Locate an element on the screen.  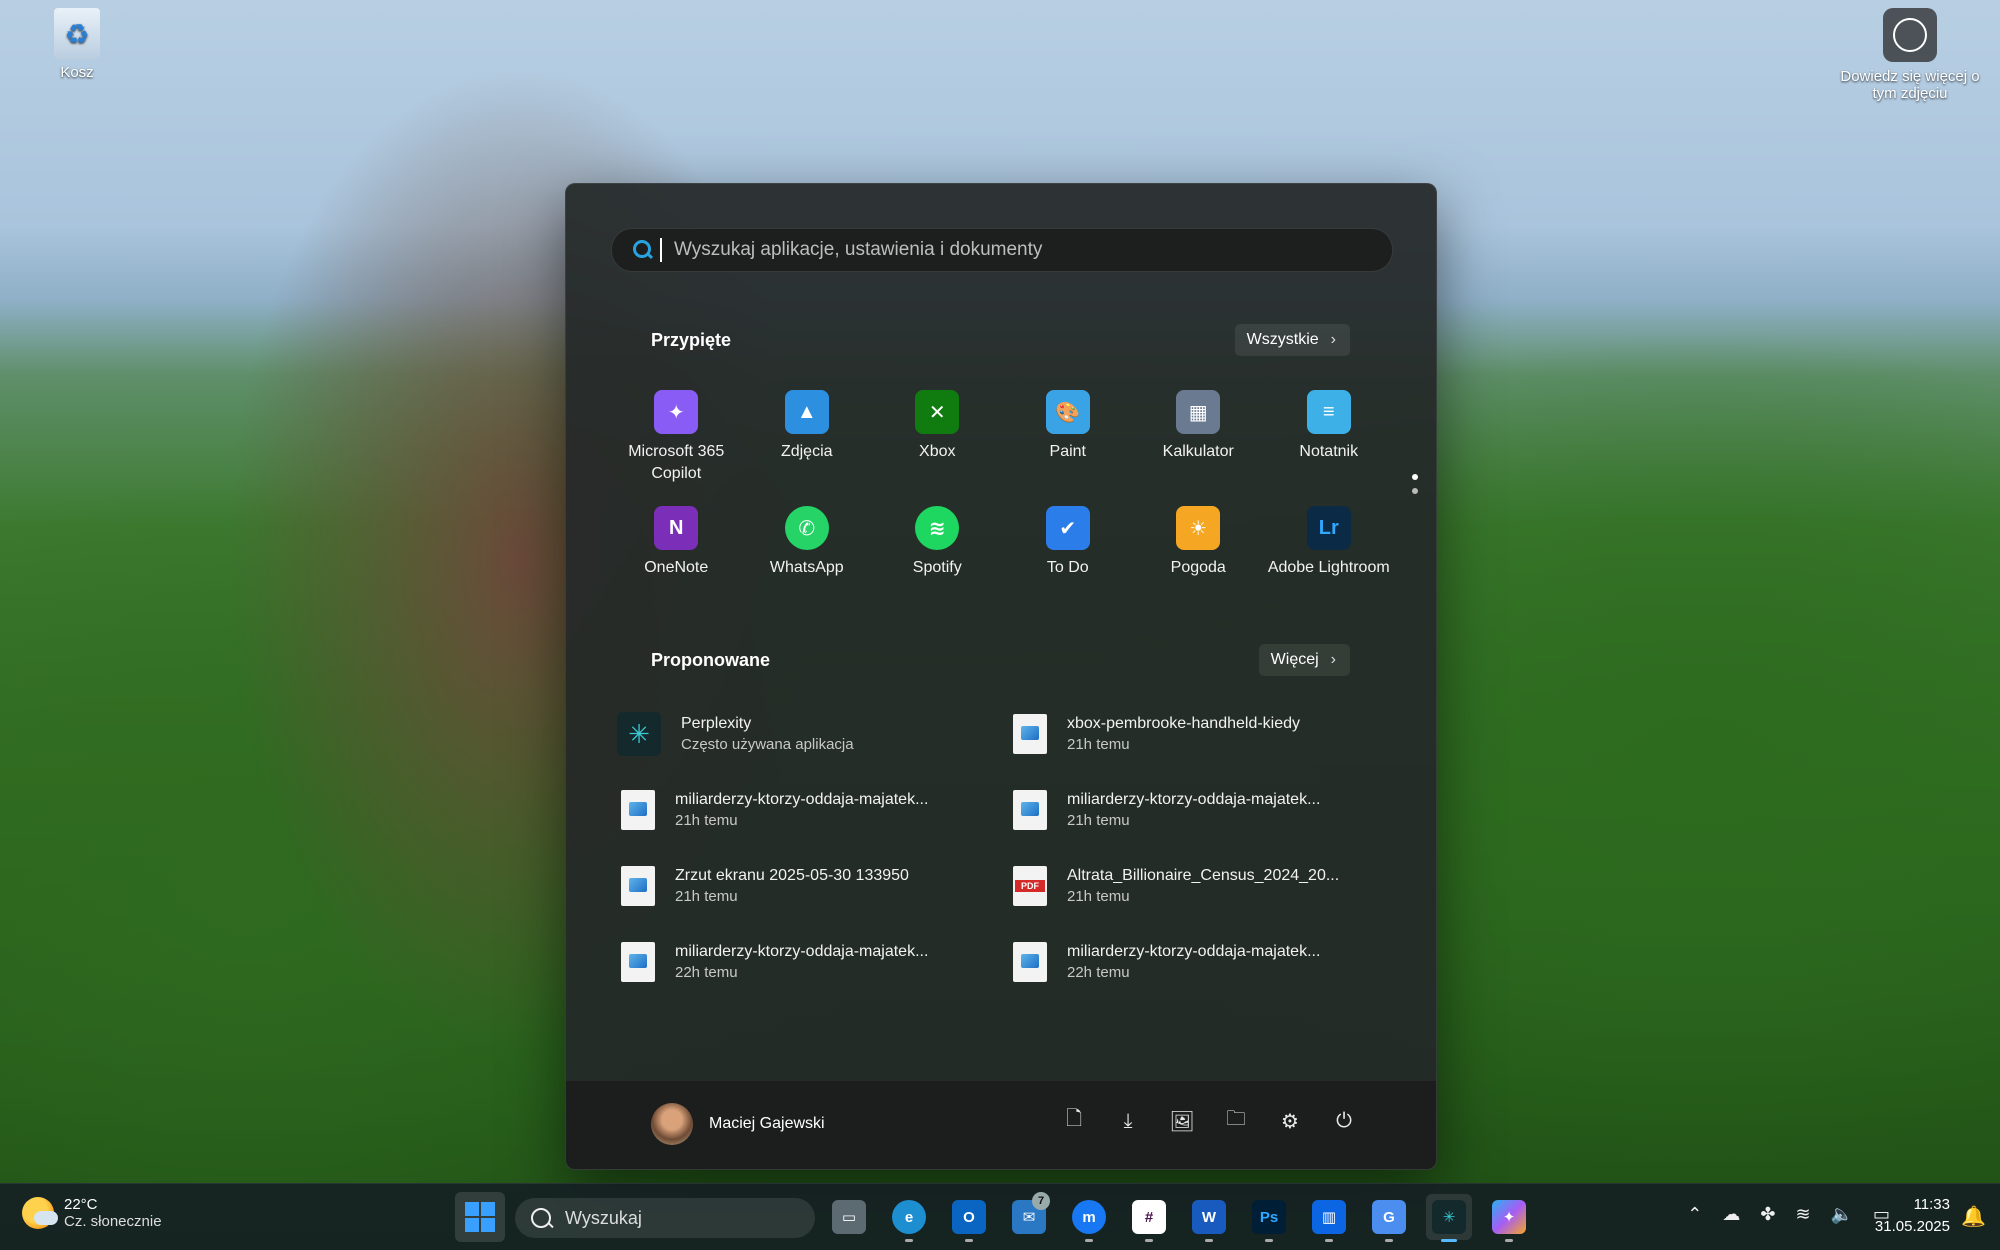
messenger-icon: m is located at coordinates (1089, 1218).